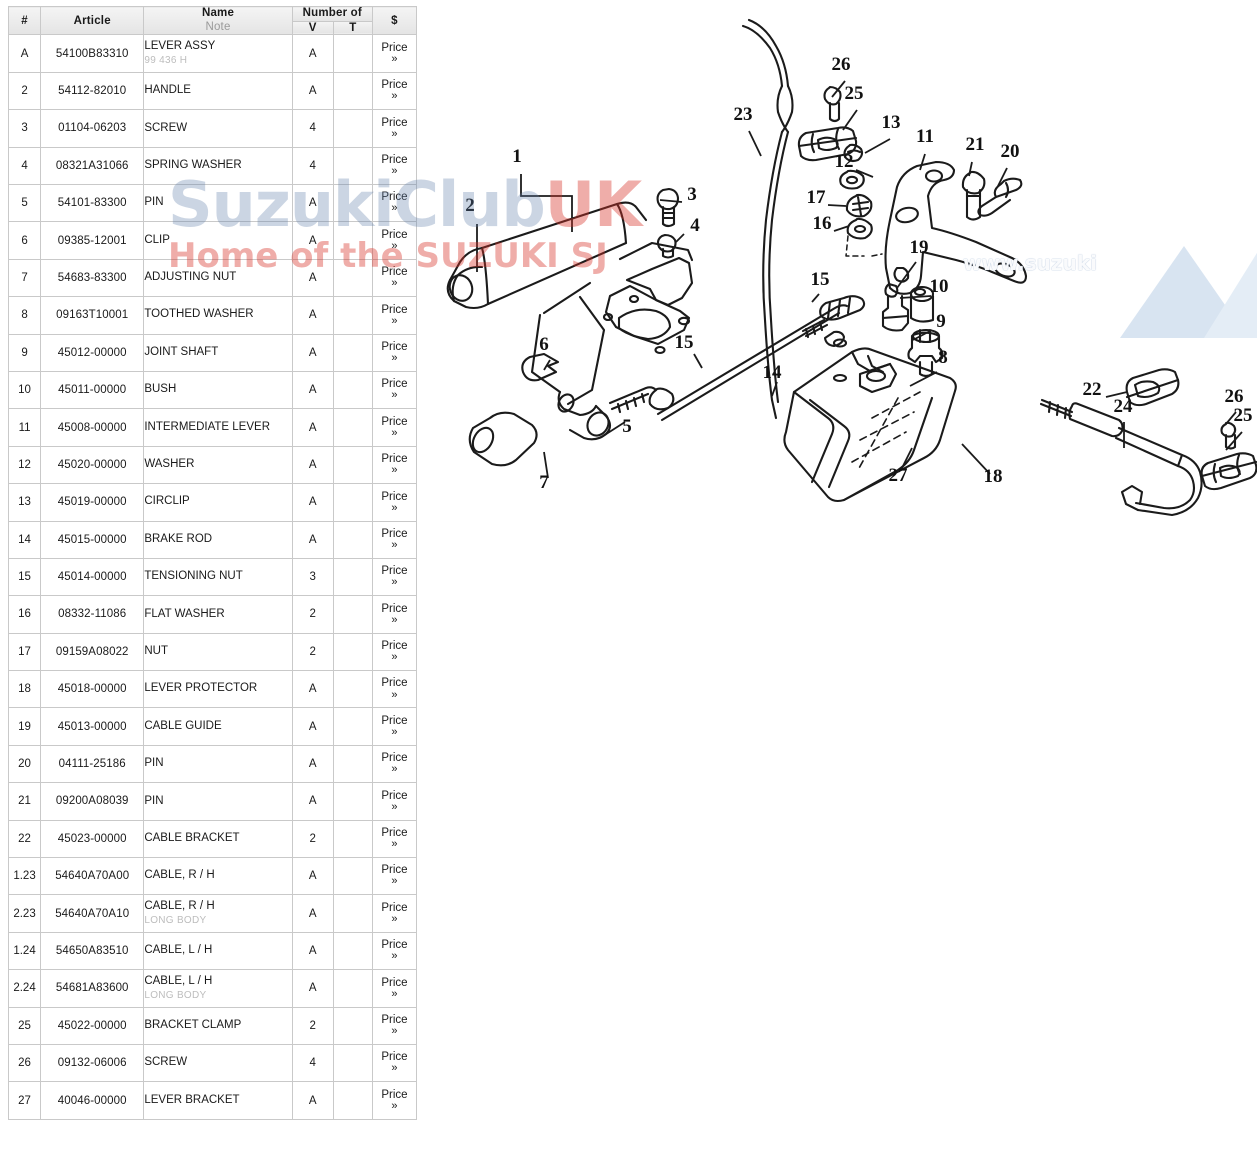 The height and width of the screenshot is (1160, 1257). I want to click on table-row: 22 45023-00000 CABLE BRACKET 2 Price», so click(212, 839).